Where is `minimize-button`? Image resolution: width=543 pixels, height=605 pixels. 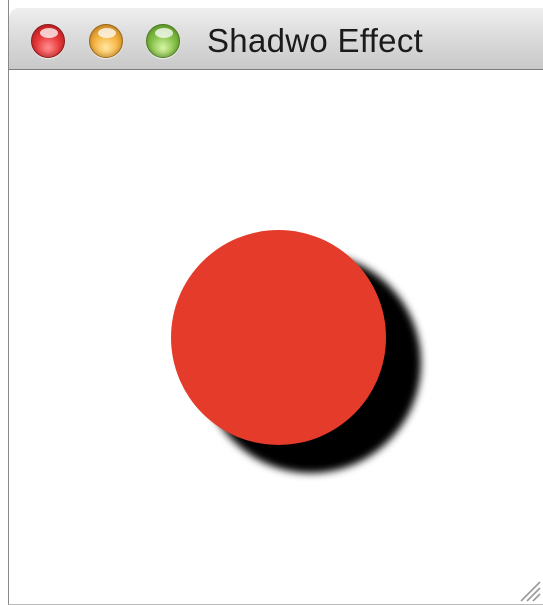 minimize-button is located at coordinates (106, 41).